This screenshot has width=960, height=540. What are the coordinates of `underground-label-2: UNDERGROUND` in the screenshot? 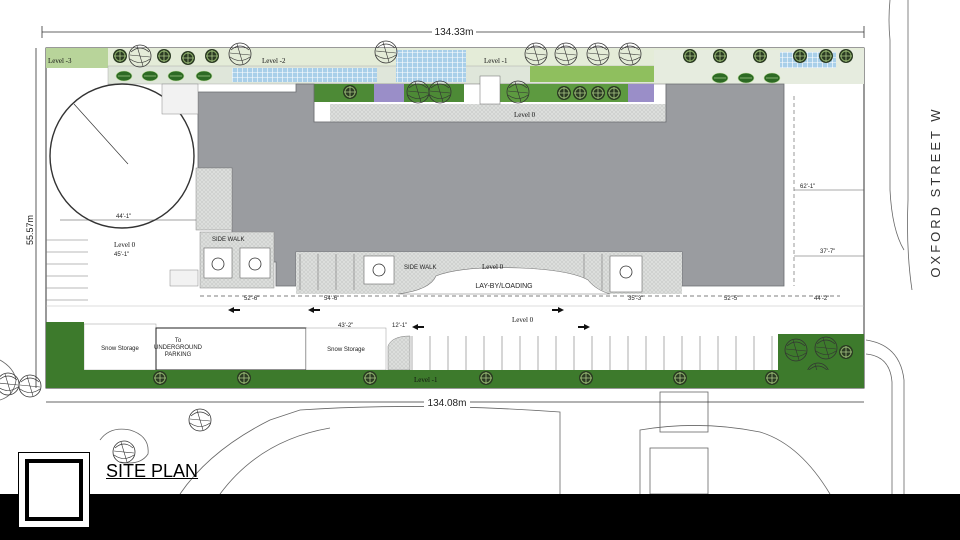 It's located at (178, 348).